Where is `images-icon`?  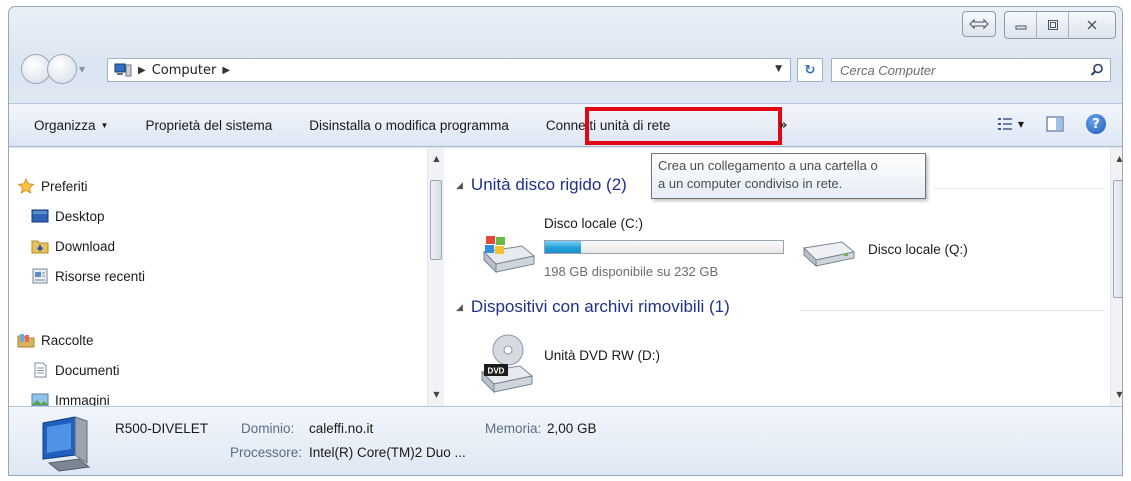
images-icon is located at coordinates (40, 399).